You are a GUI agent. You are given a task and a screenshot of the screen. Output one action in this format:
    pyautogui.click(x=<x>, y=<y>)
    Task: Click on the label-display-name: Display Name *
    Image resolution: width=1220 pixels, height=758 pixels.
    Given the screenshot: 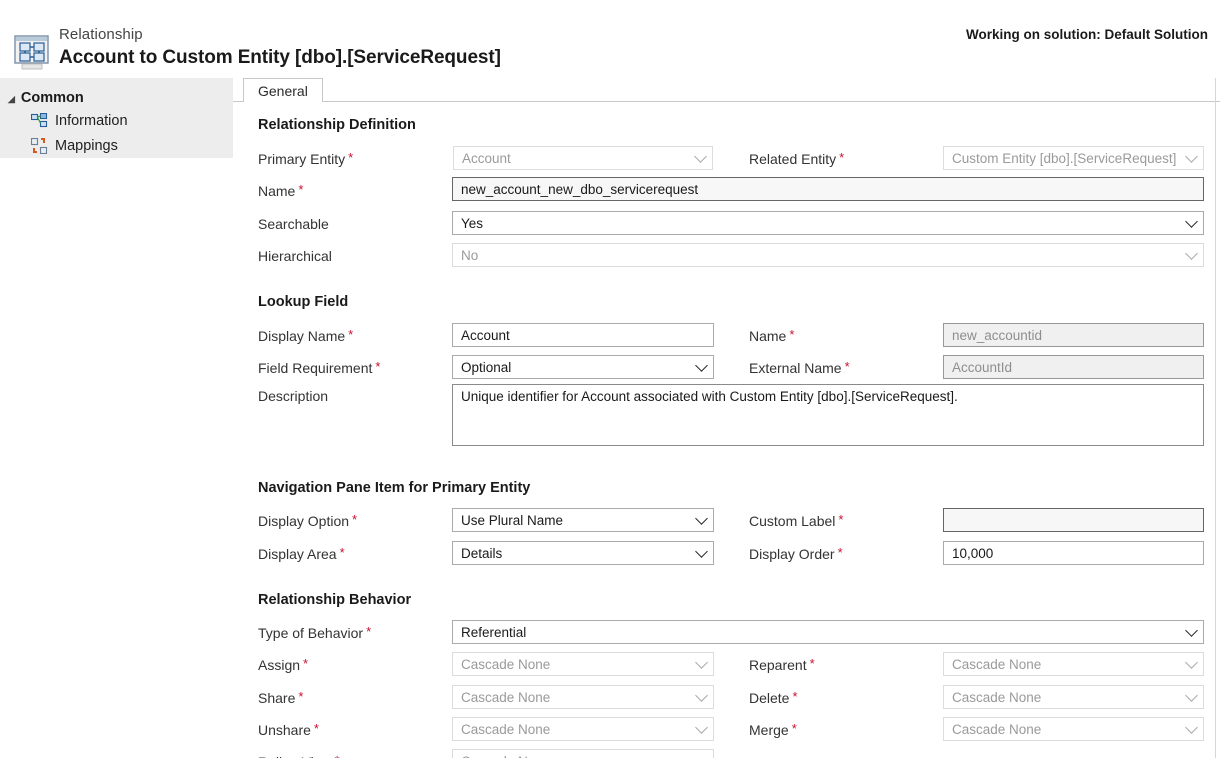 What is the action you would take?
    pyautogui.click(x=306, y=335)
    